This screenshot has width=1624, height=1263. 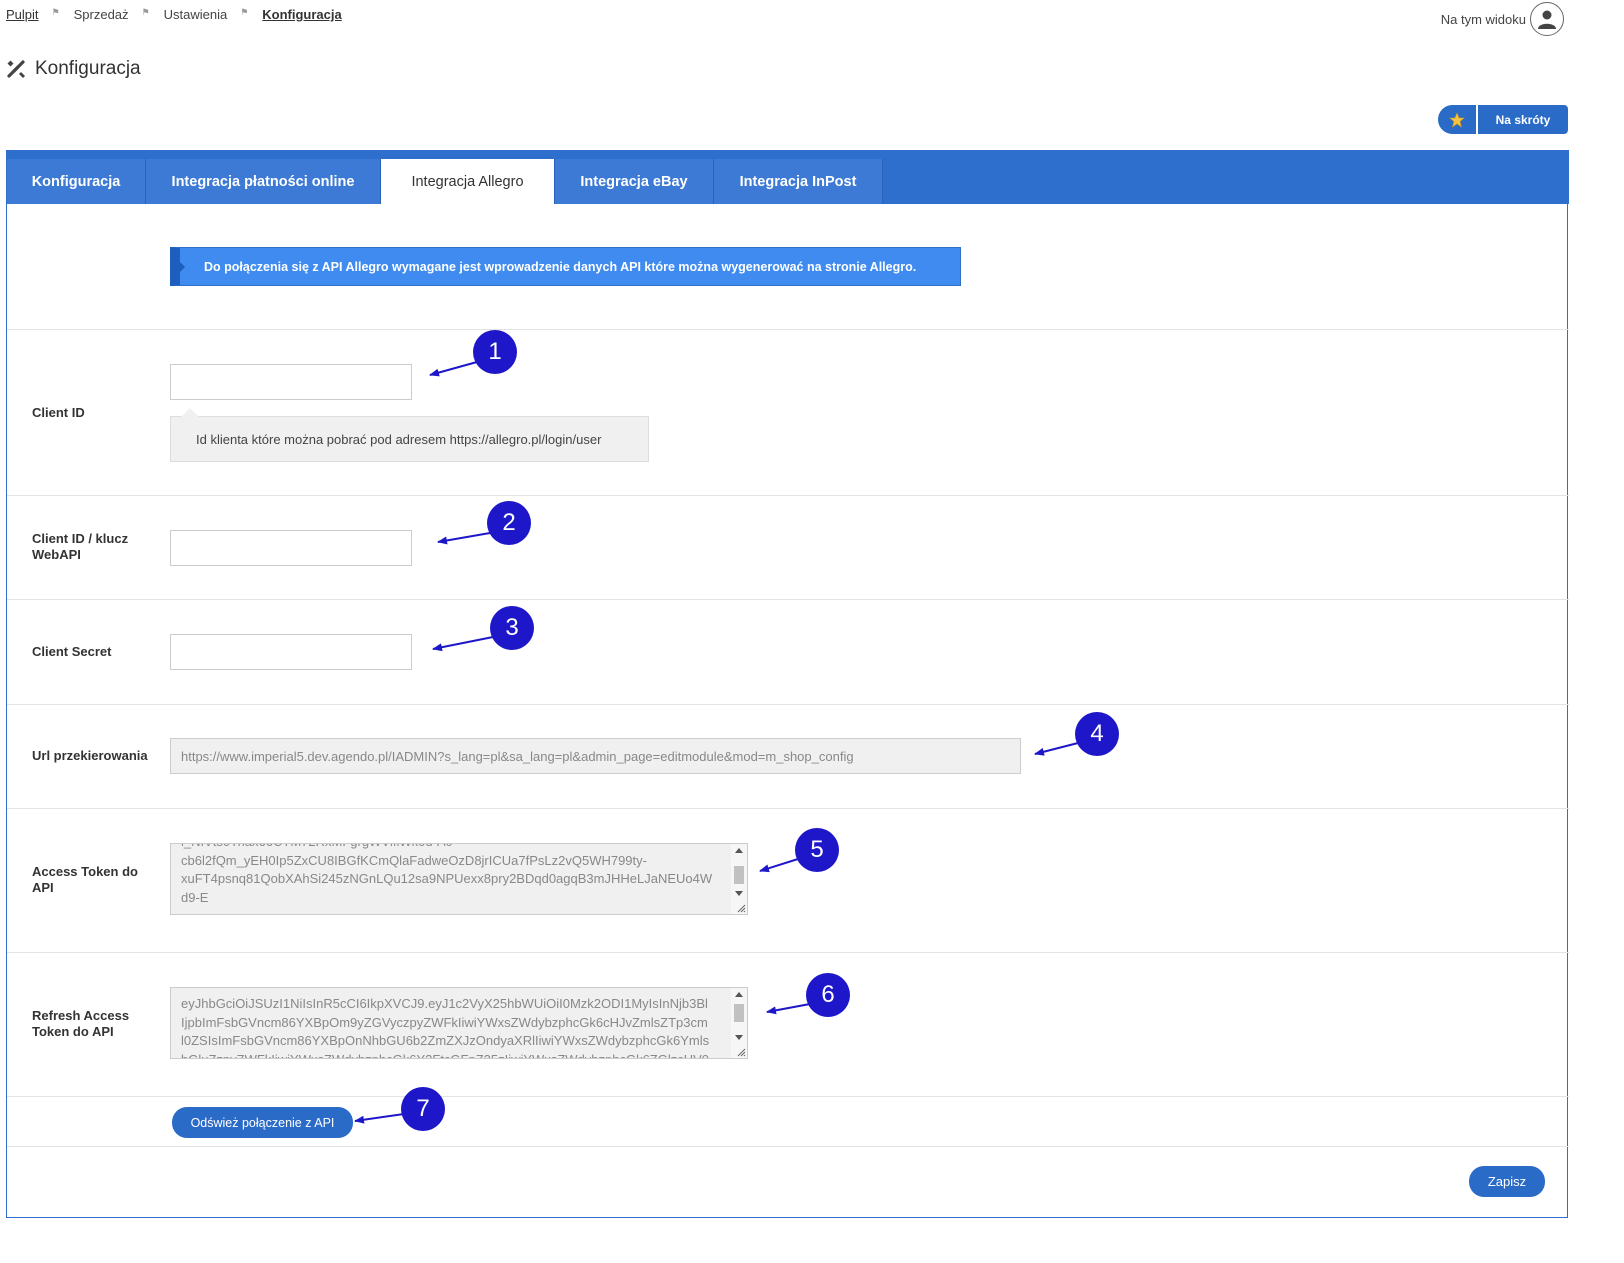 What do you see at coordinates (195, 897) in the screenshot?
I see `access-token-line: d9-E` at bounding box center [195, 897].